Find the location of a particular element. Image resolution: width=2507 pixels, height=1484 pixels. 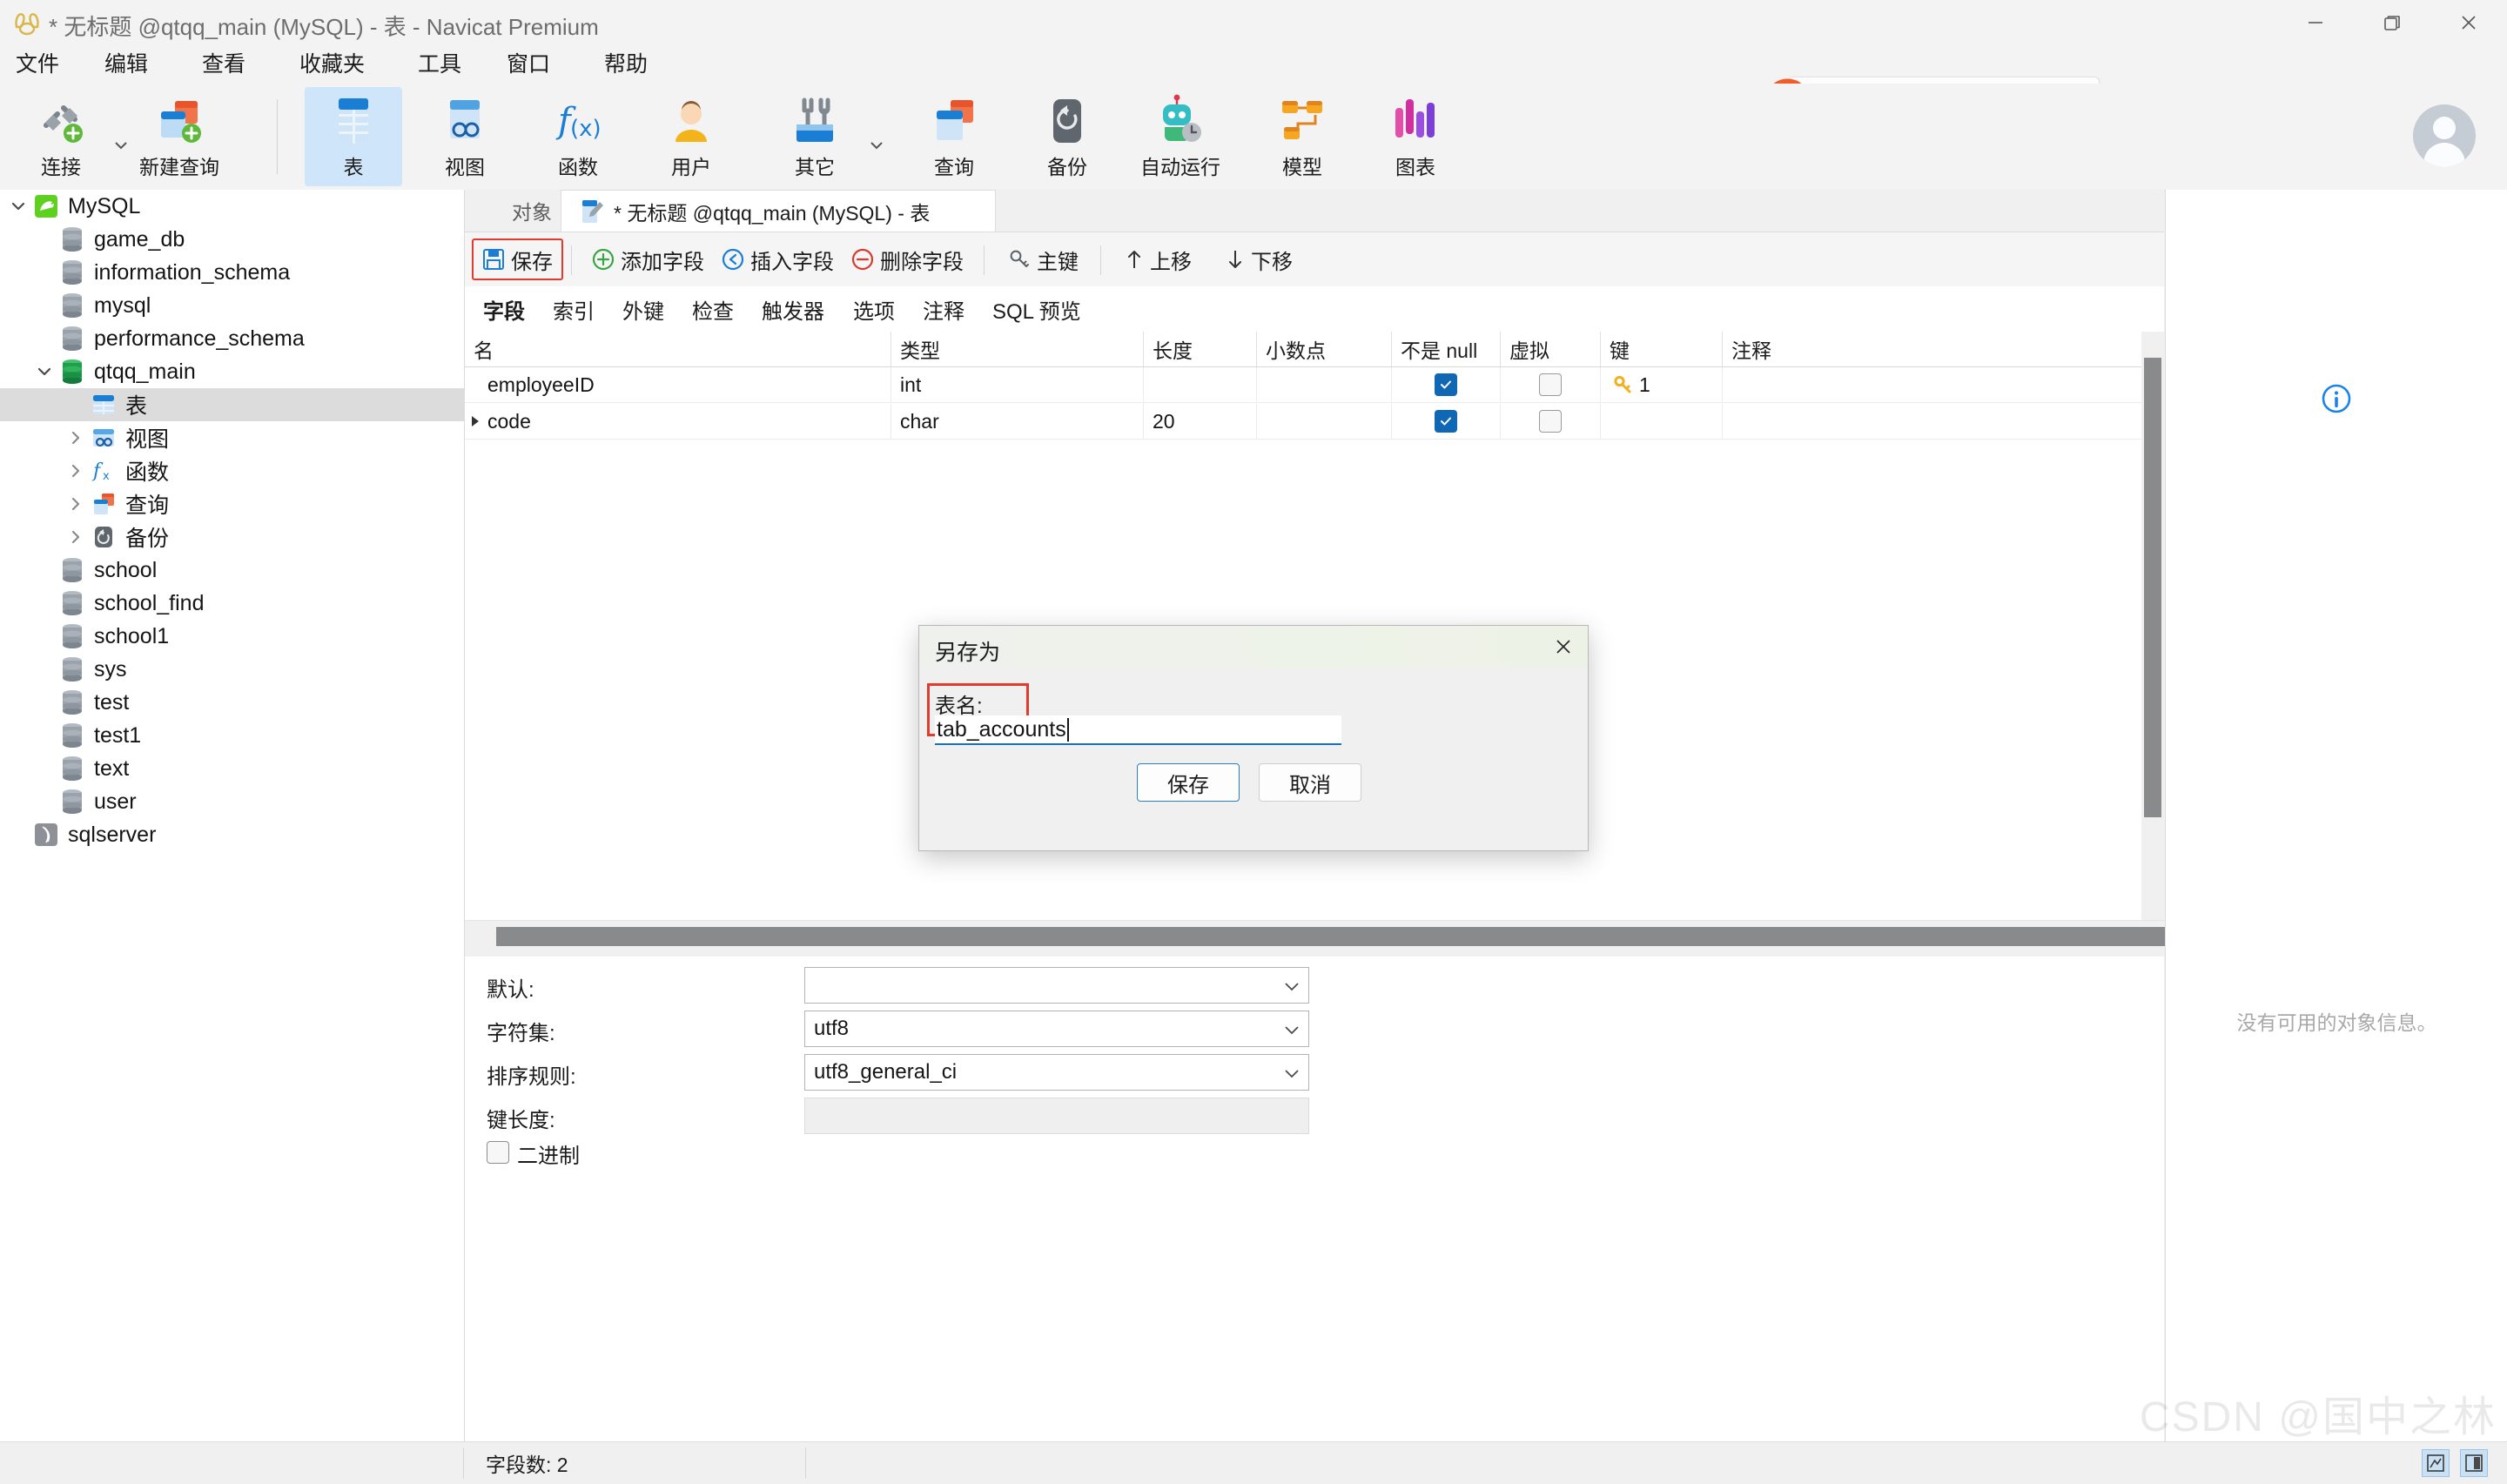

grid-column-header-0: 名 is located at coordinates (678, 349).